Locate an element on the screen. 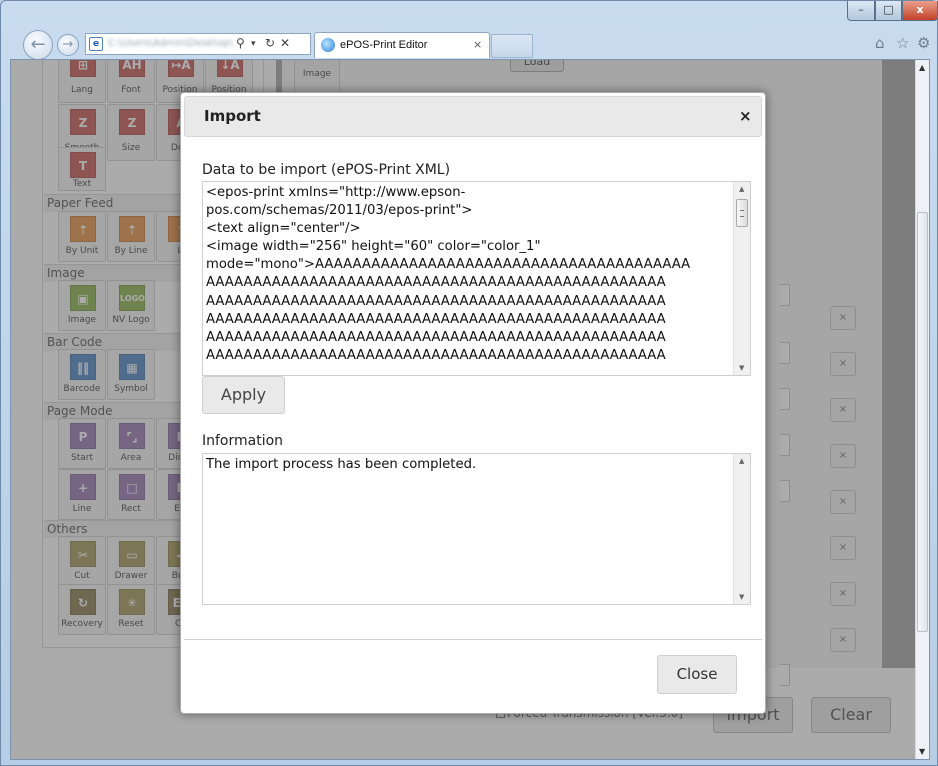  address-url: C:\Users\Admin\Desktop\ is located at coordinates (170, 44).